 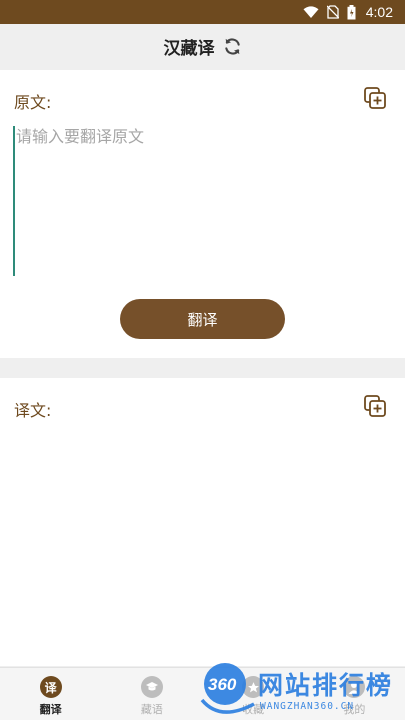 What do you see at coordinates (33, 102) in the screenshot?
I see `source-label: 原文:` at bounding box center [33, 102].